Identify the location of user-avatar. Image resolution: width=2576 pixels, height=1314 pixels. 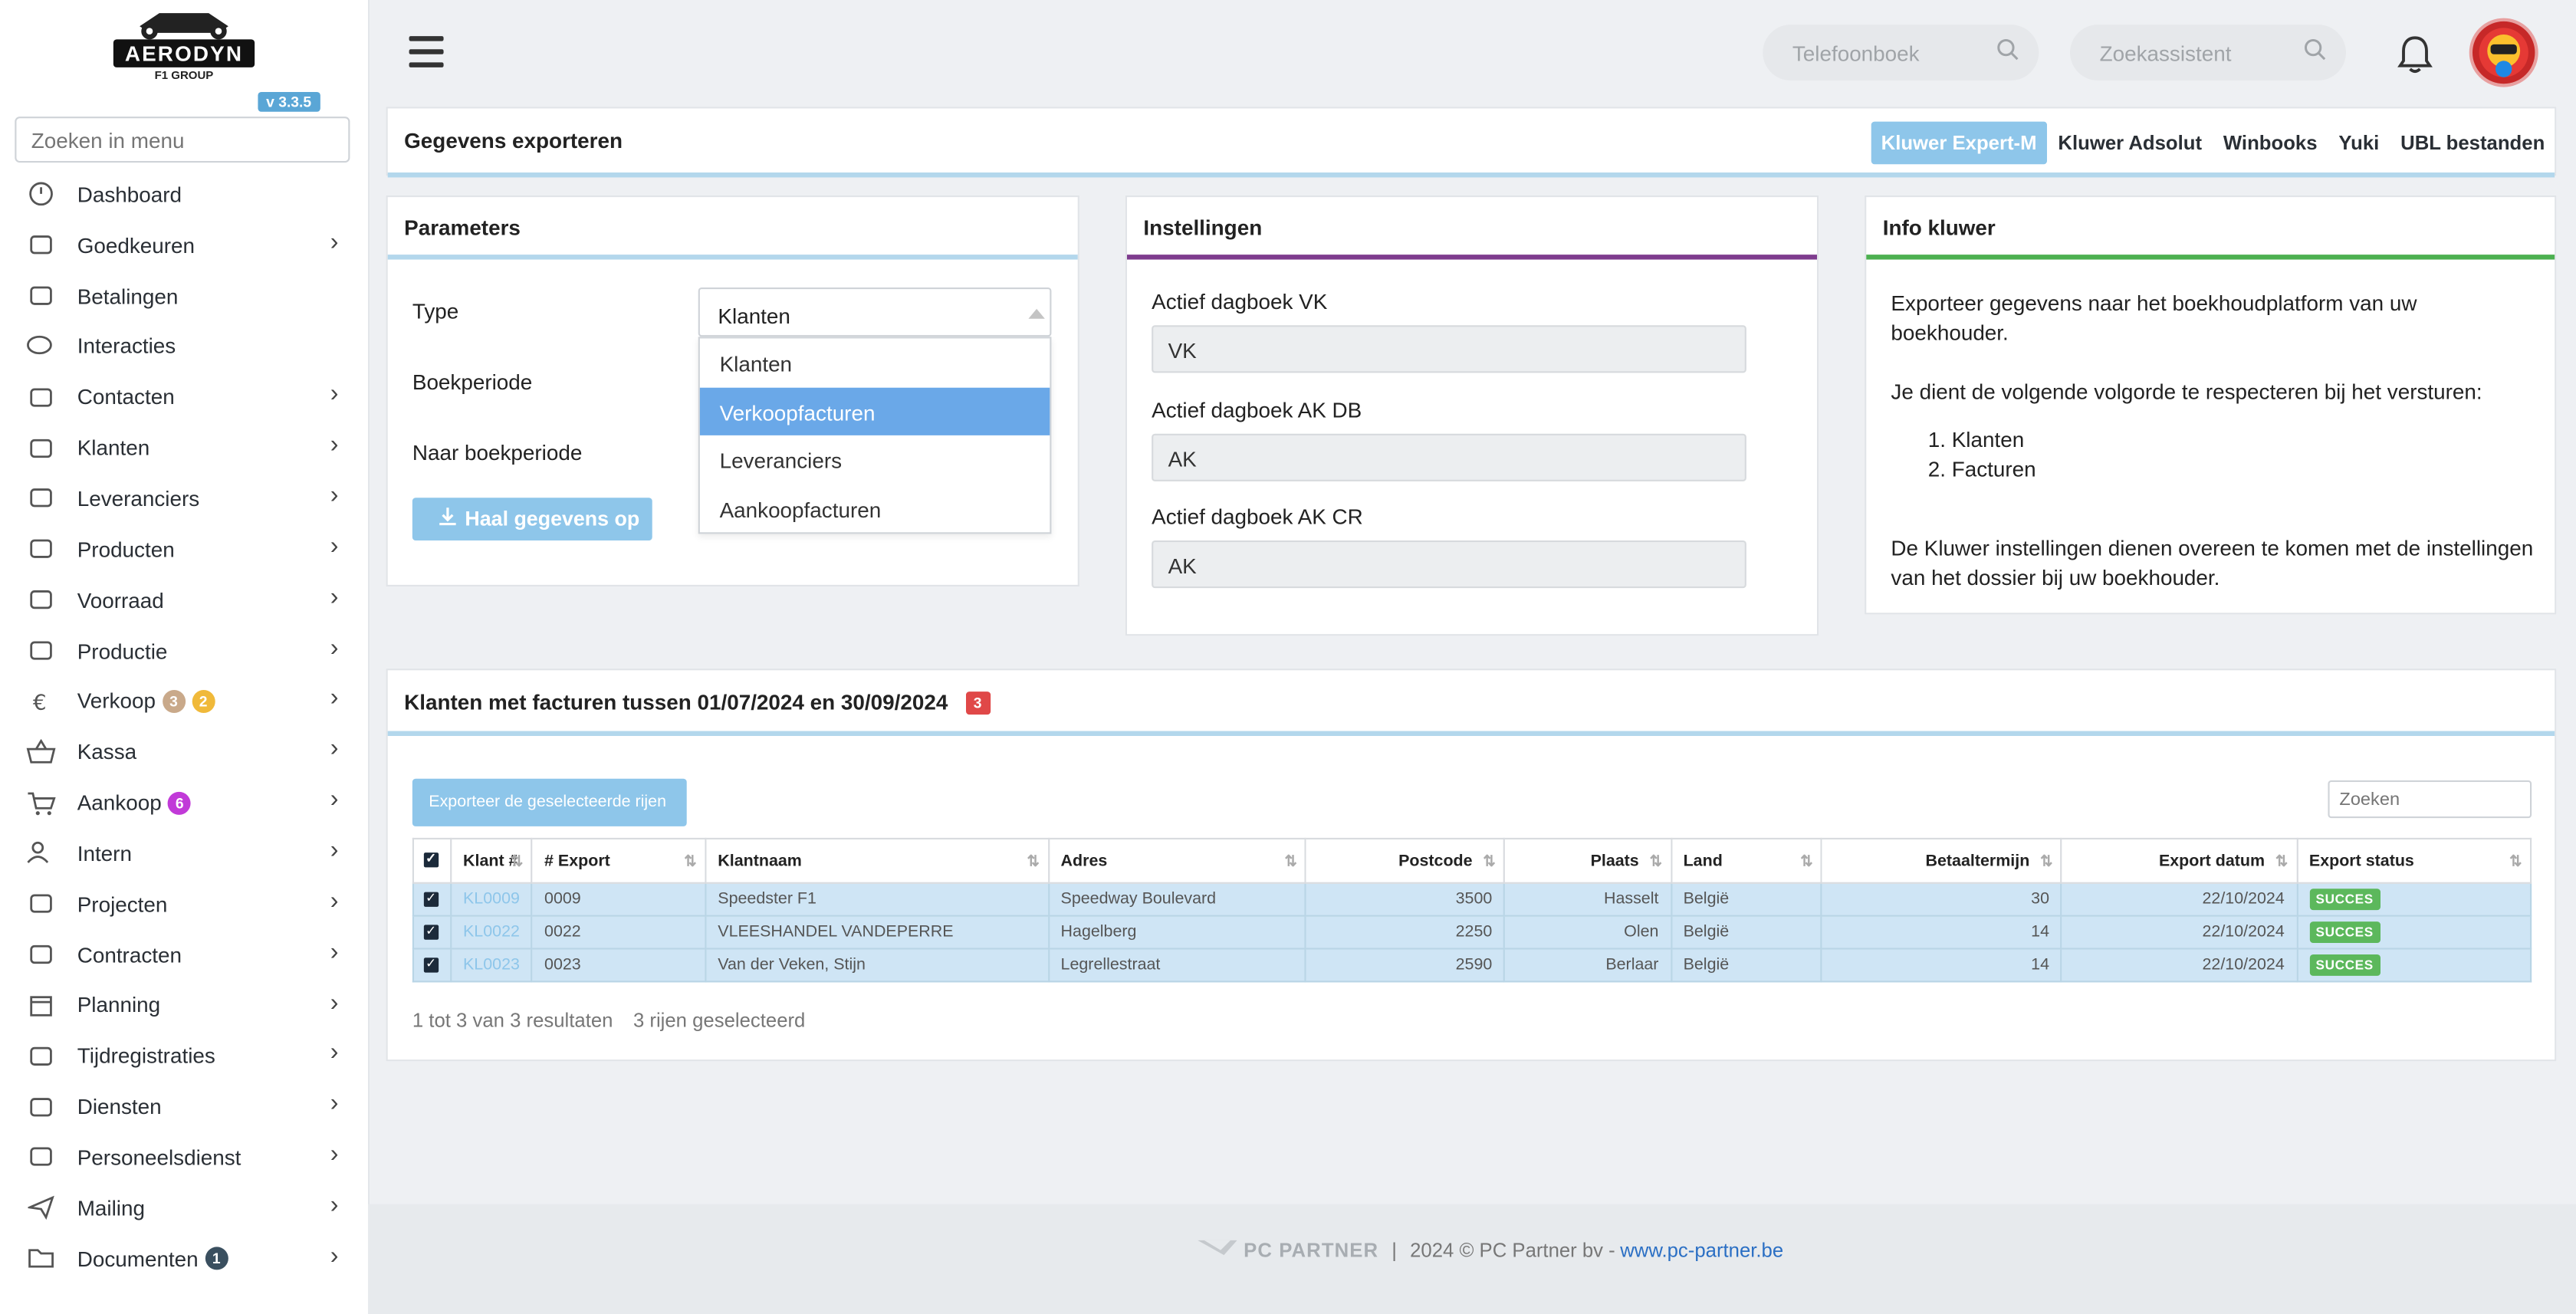
(2503, 52).